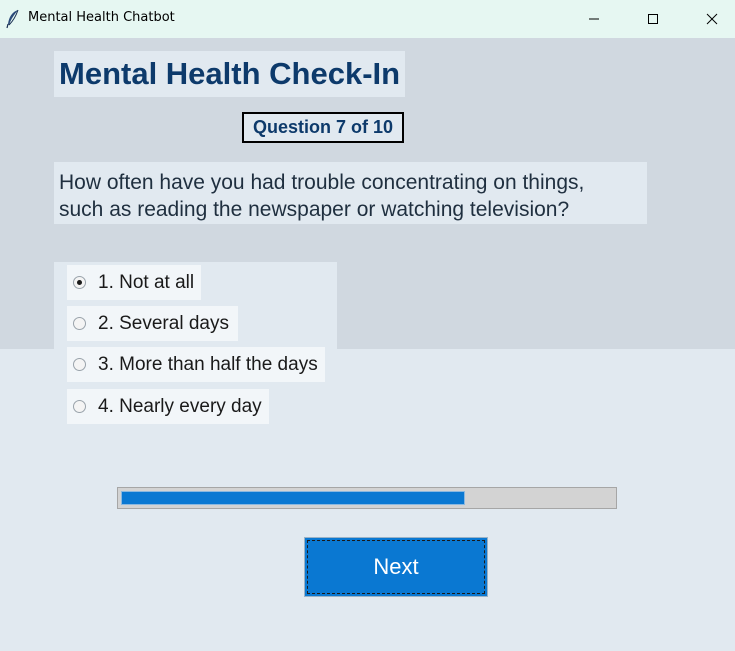  Describe the element at coordinates (101, 17) in the screenshot. I see `window-title: Mental Health Chatbot` at that location.